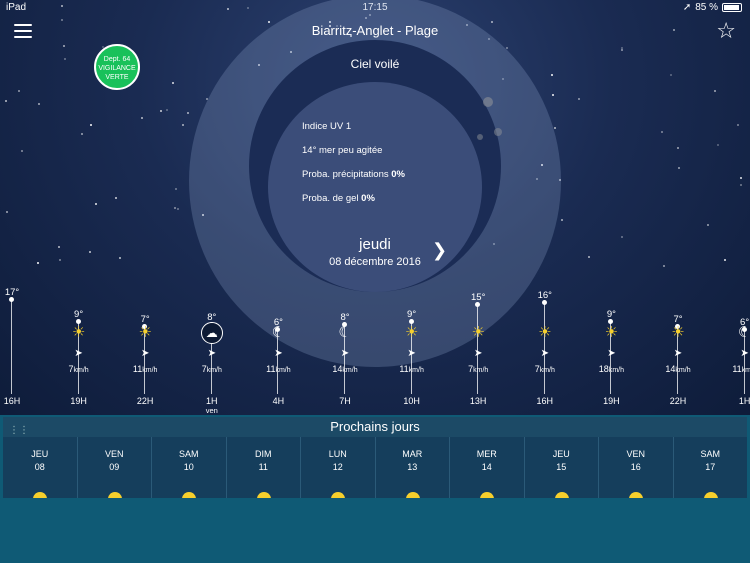  What do you see at coordinates (611, 314) in the screenshot?
I see `hour-temp: 9°` at bounding box center [611, 314].